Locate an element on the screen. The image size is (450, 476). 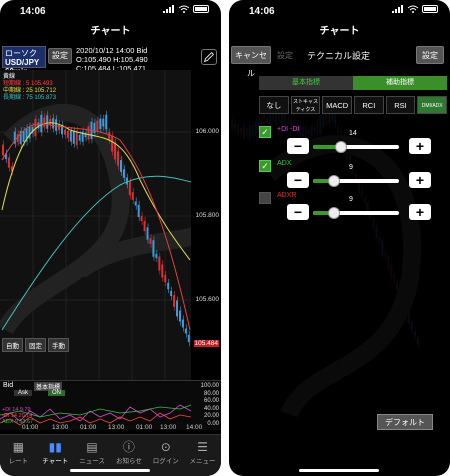
adx-value: 9 is located at coordinates (351, 167).